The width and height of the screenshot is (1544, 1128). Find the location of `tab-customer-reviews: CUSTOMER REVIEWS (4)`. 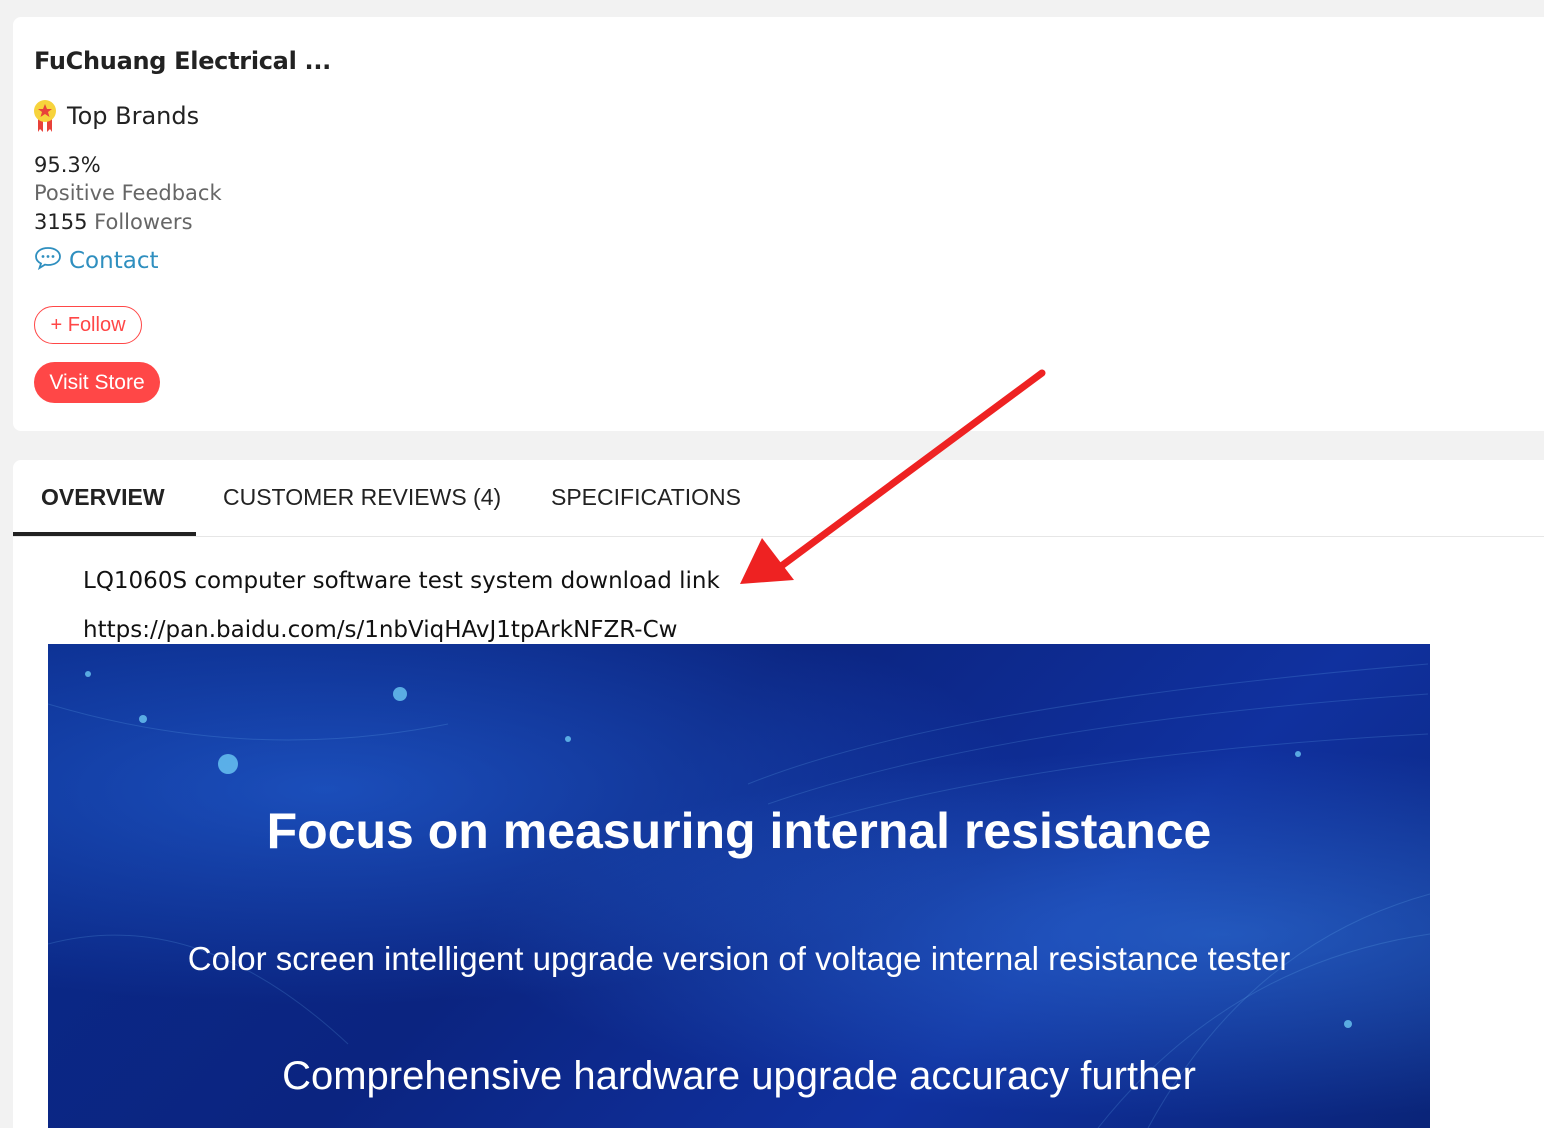

tab-customer-reviews: CUSTOMER REVIEWS (4) is located at coordinates (362, 510).